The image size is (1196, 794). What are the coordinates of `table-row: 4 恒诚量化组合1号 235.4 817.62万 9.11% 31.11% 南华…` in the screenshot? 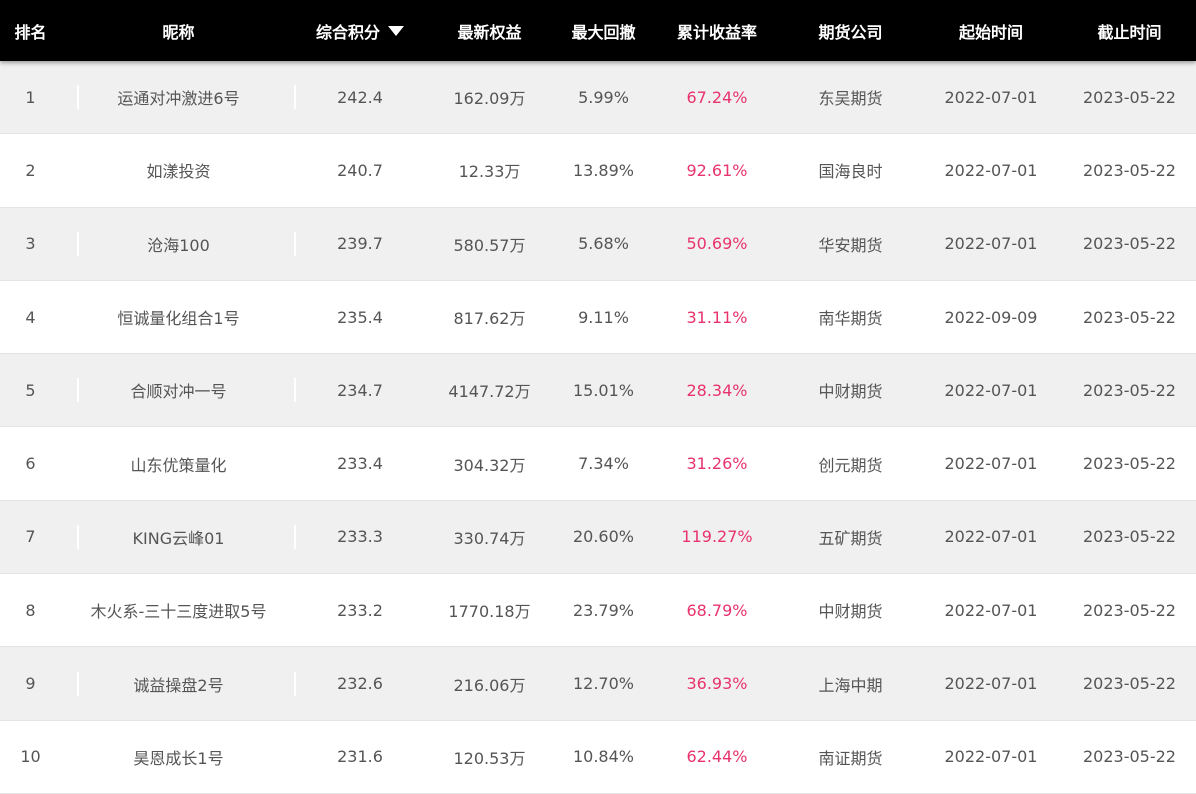 It's located at (598, 317).